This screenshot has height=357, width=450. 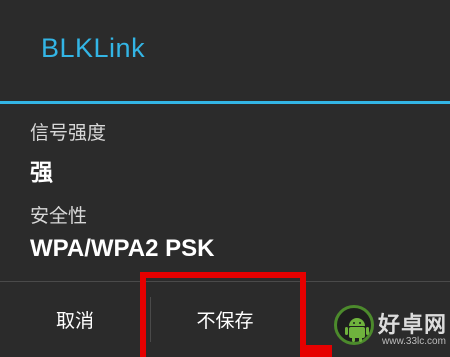 I want to click on signal-strength-label: 信号强度, so click(x=68, y=133).